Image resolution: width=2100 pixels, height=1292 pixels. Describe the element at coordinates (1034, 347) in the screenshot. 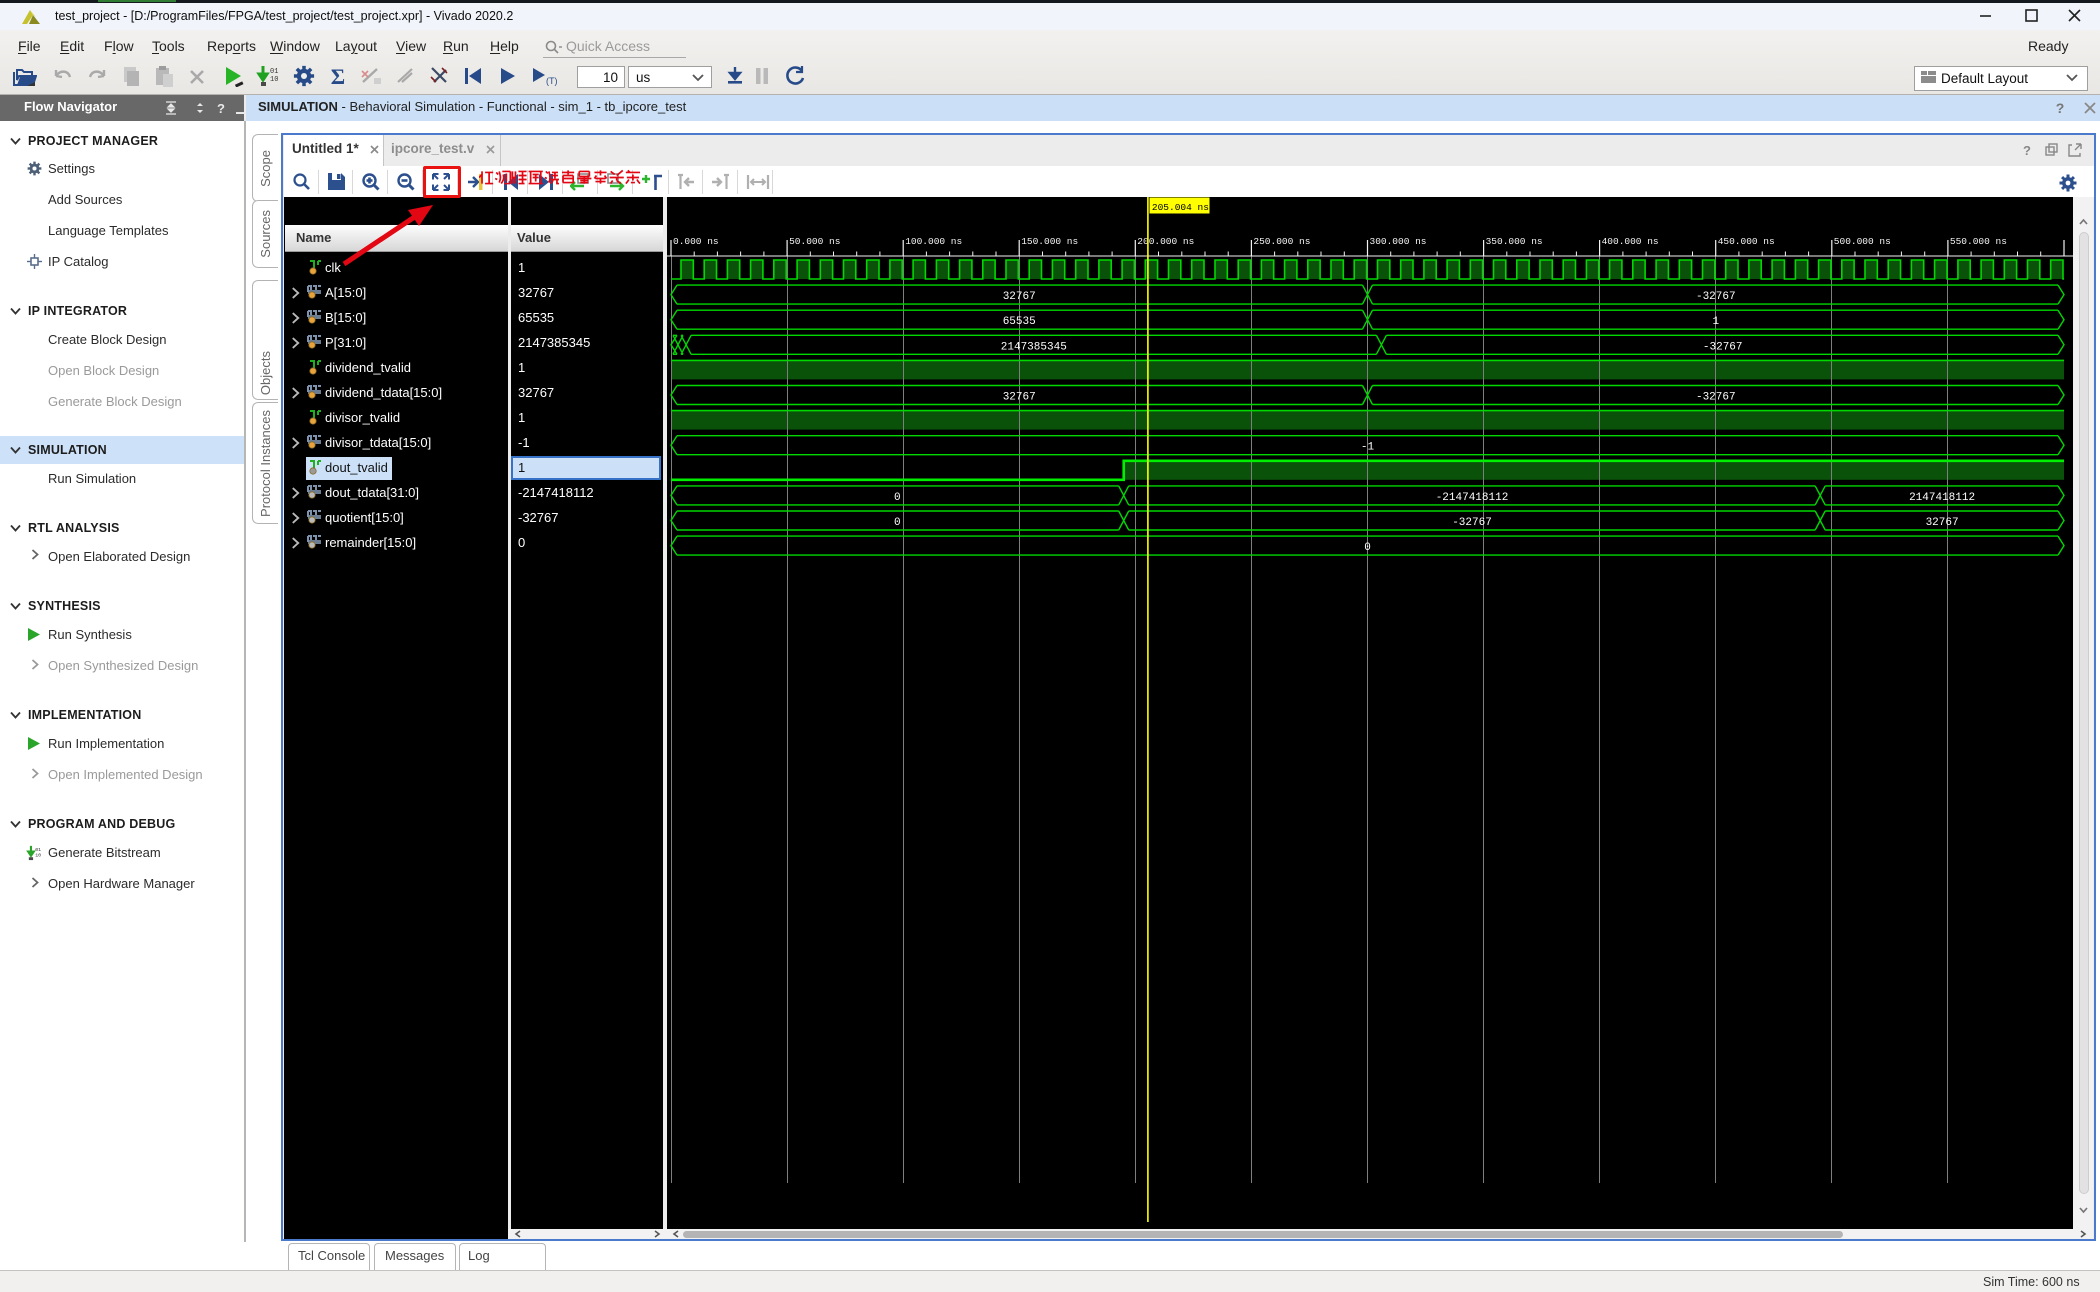

I see `svg-text: 2147385345` at that location.